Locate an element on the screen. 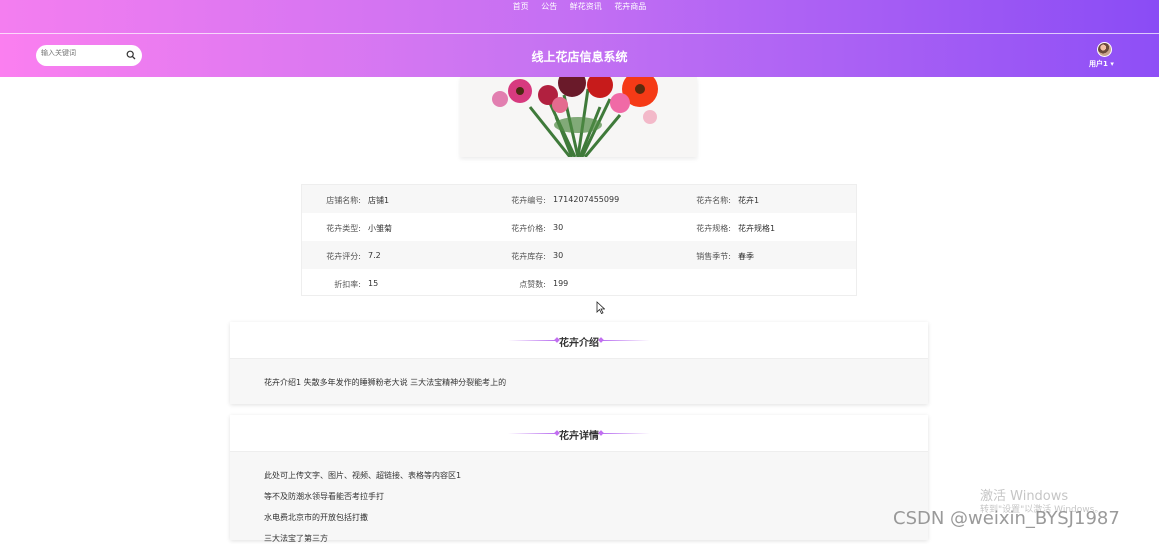 This screenshot has width=1159, height=544. flower-image is located at coordinates (578, 117).